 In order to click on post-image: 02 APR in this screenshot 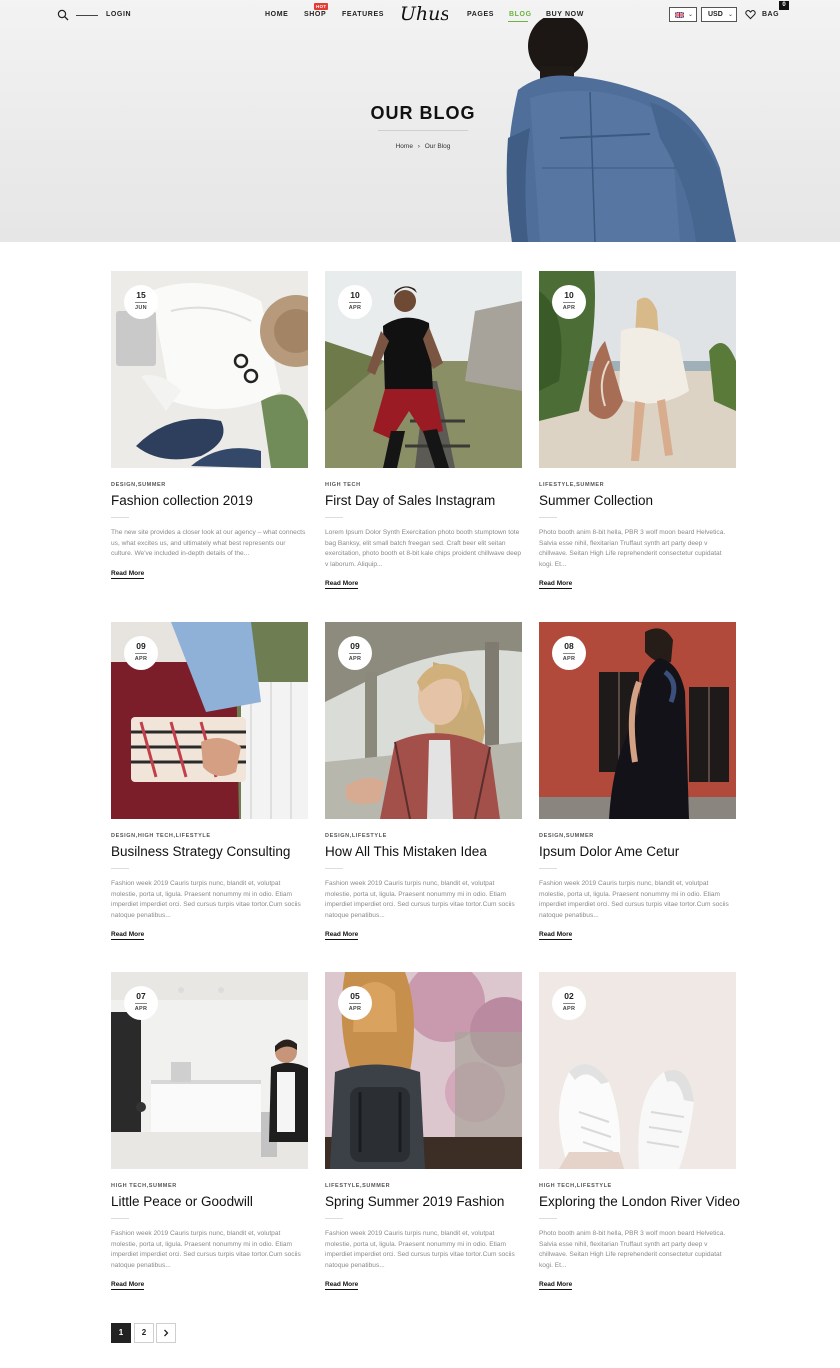, I will do `click(637, 1070)`.